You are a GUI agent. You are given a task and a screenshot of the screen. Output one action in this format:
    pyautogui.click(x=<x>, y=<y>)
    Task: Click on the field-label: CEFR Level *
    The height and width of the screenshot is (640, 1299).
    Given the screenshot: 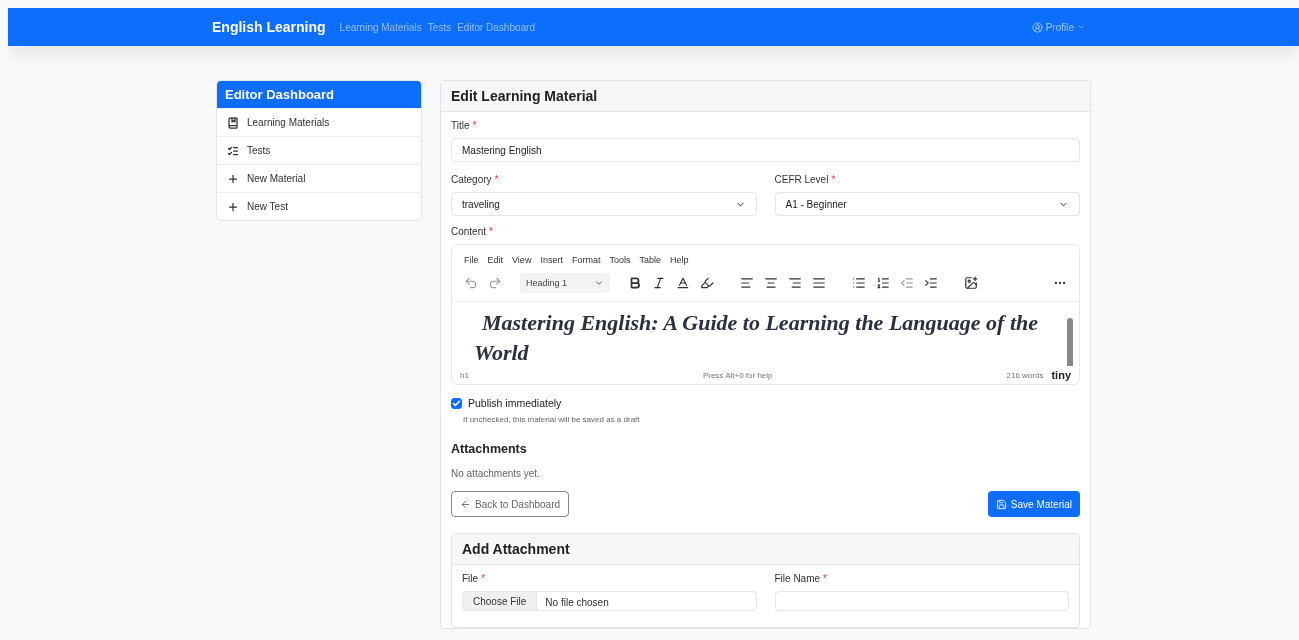 What is the action you would take?
    pyautogui.click(x=805, y=179)
    